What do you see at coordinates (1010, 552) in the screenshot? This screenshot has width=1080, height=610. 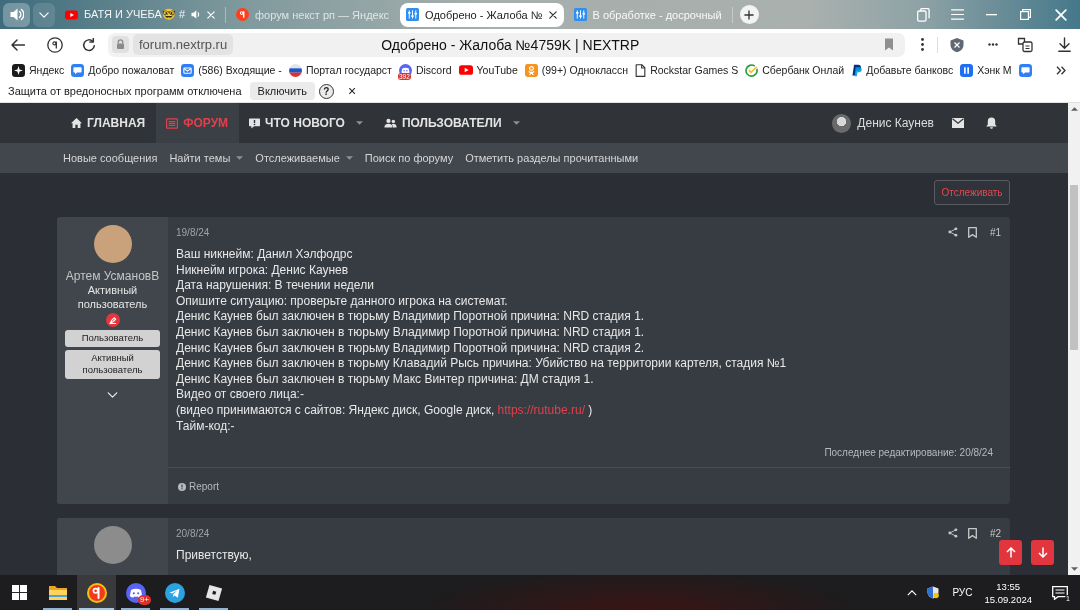 I see `scroll-top-button` at bounding box center [1010, 552].